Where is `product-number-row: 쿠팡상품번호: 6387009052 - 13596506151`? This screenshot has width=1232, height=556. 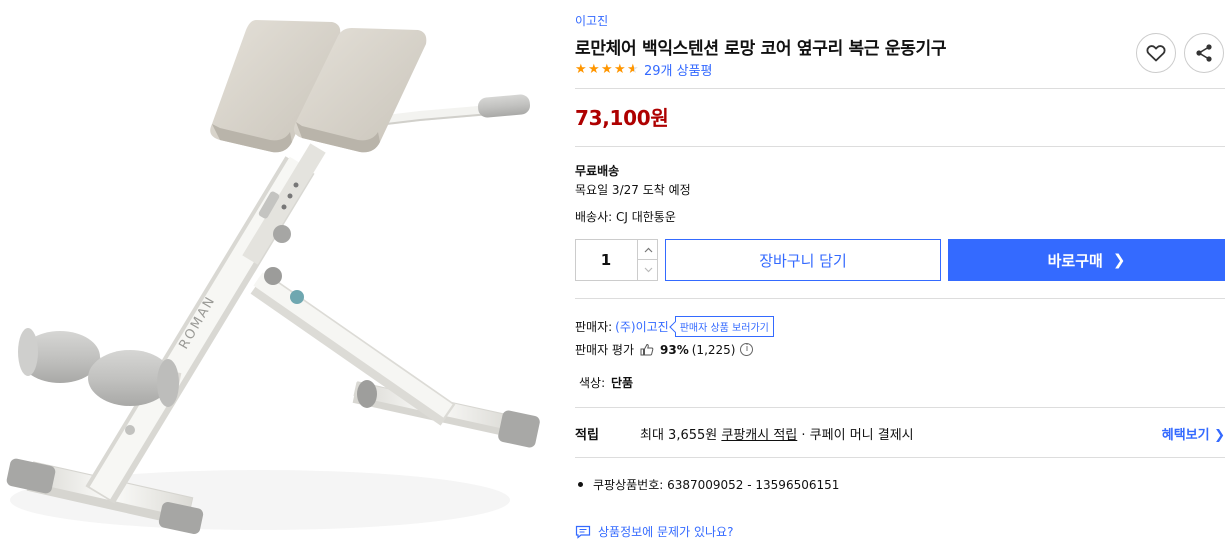
product-number-row: 쿠팡상품번호: 6387009052 - 13596506151 is located at coordinates (707, 484).